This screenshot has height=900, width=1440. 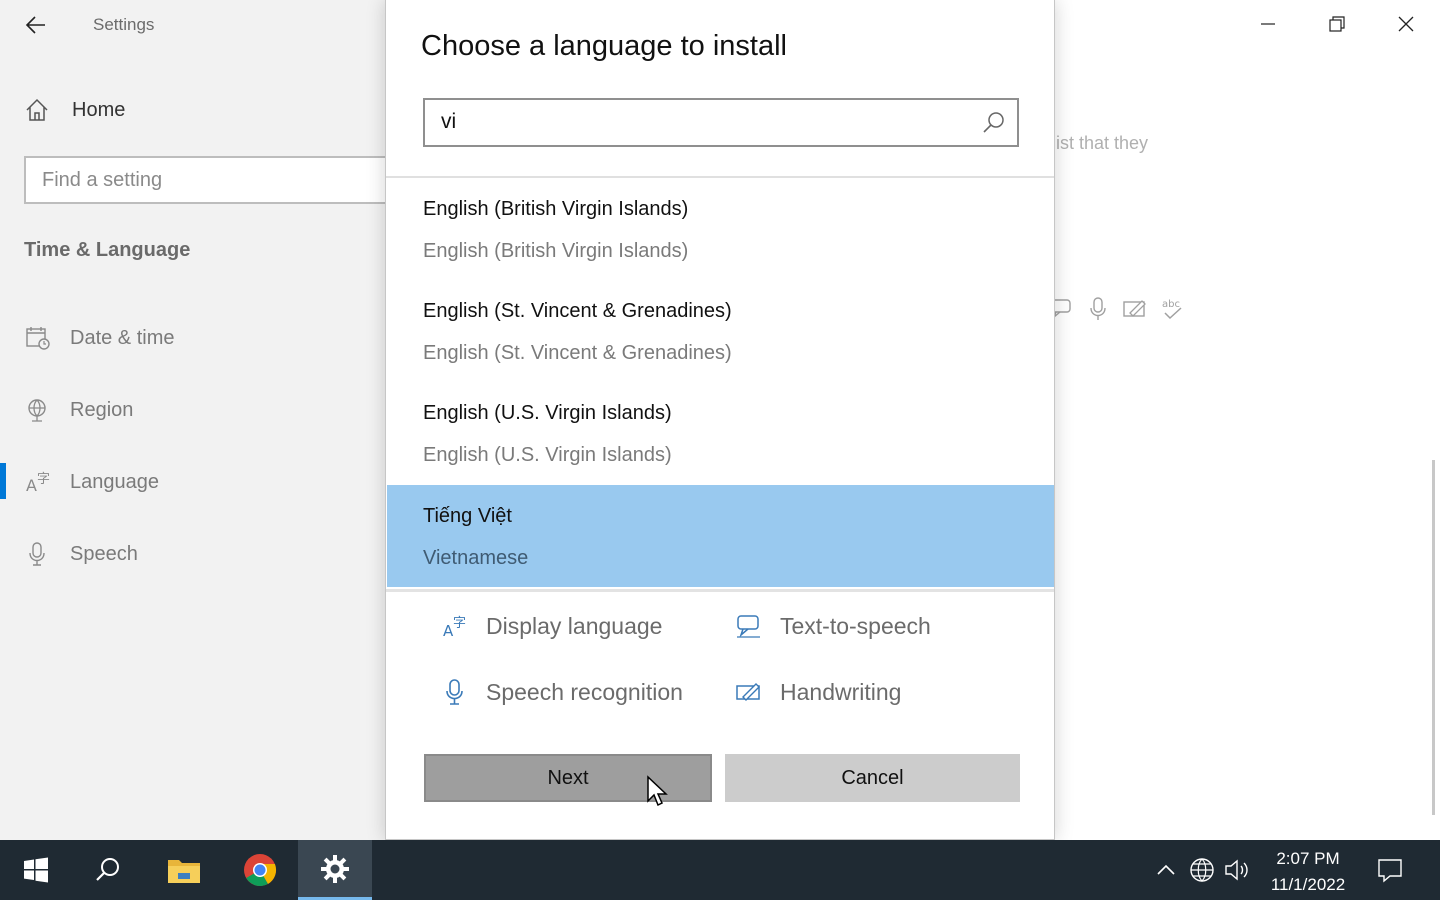 I want to click on action-center-button, so click(x=1390, y=870).